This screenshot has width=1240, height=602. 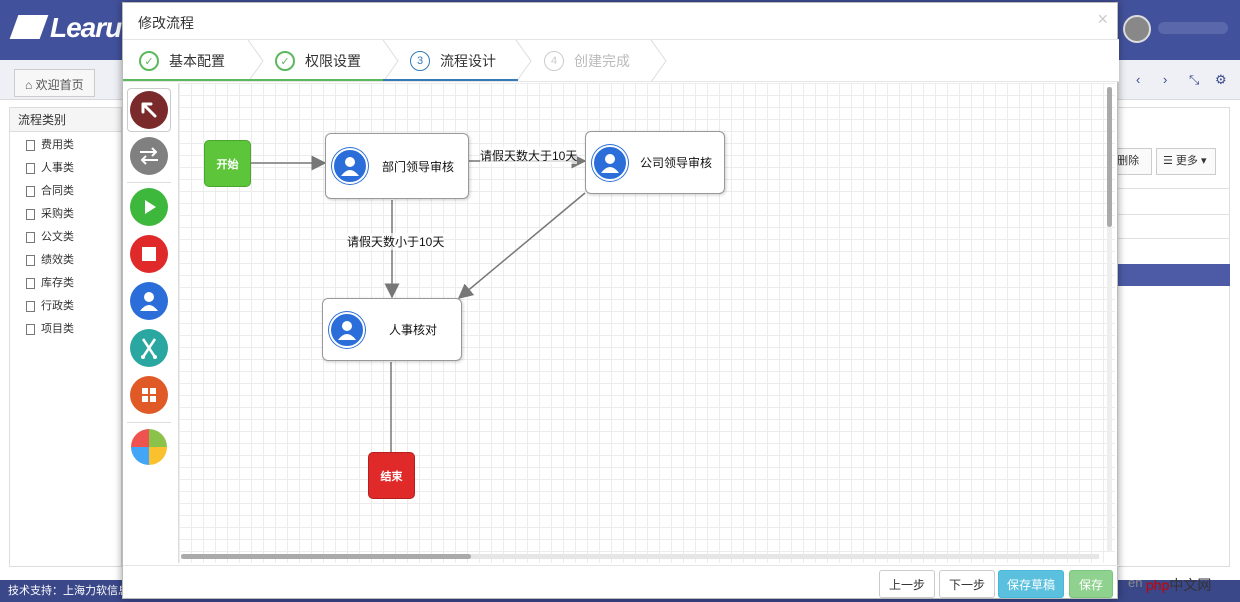 I want to click on node-company-leader-review: 公司领导审核, so click(x=655, y=162).